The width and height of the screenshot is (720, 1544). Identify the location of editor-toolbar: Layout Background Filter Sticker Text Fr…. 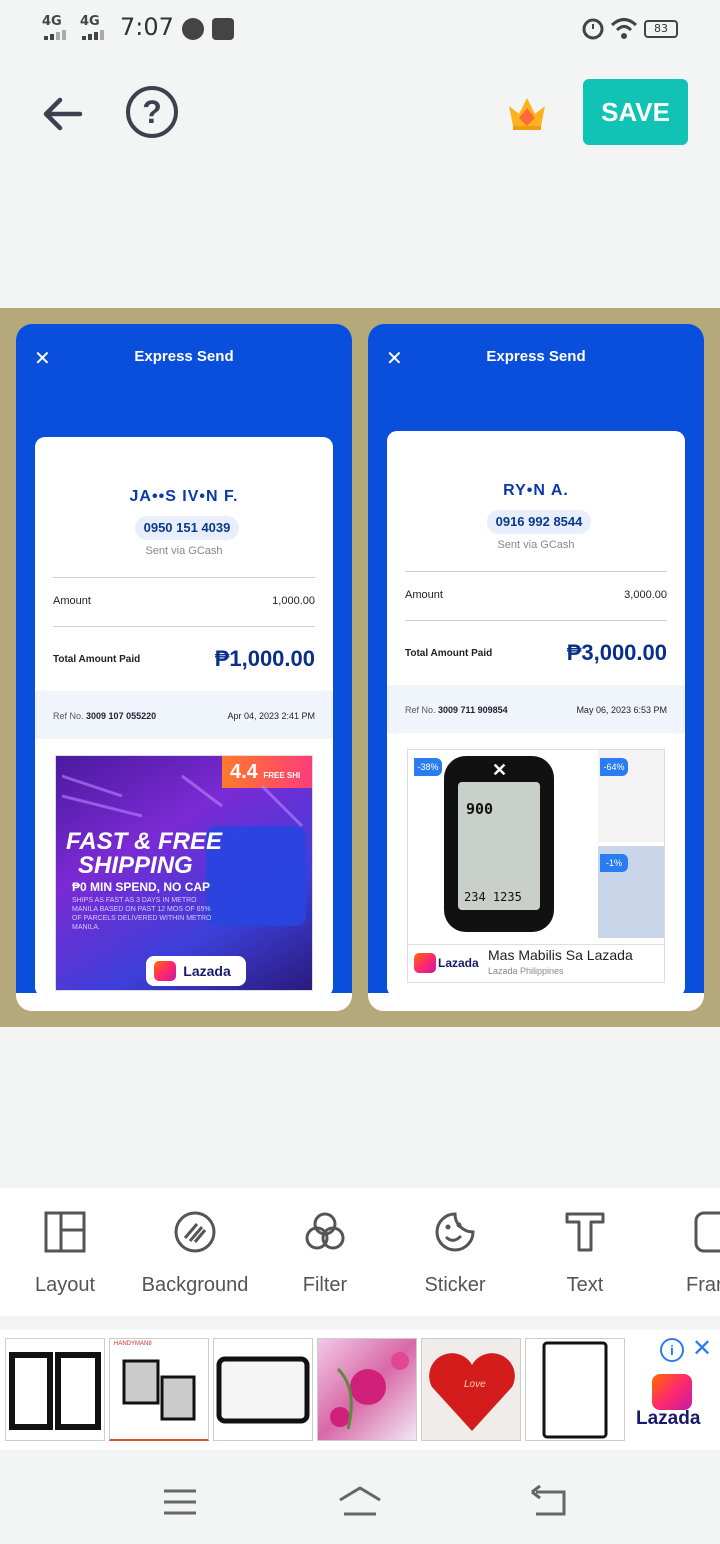
(360, 1252).